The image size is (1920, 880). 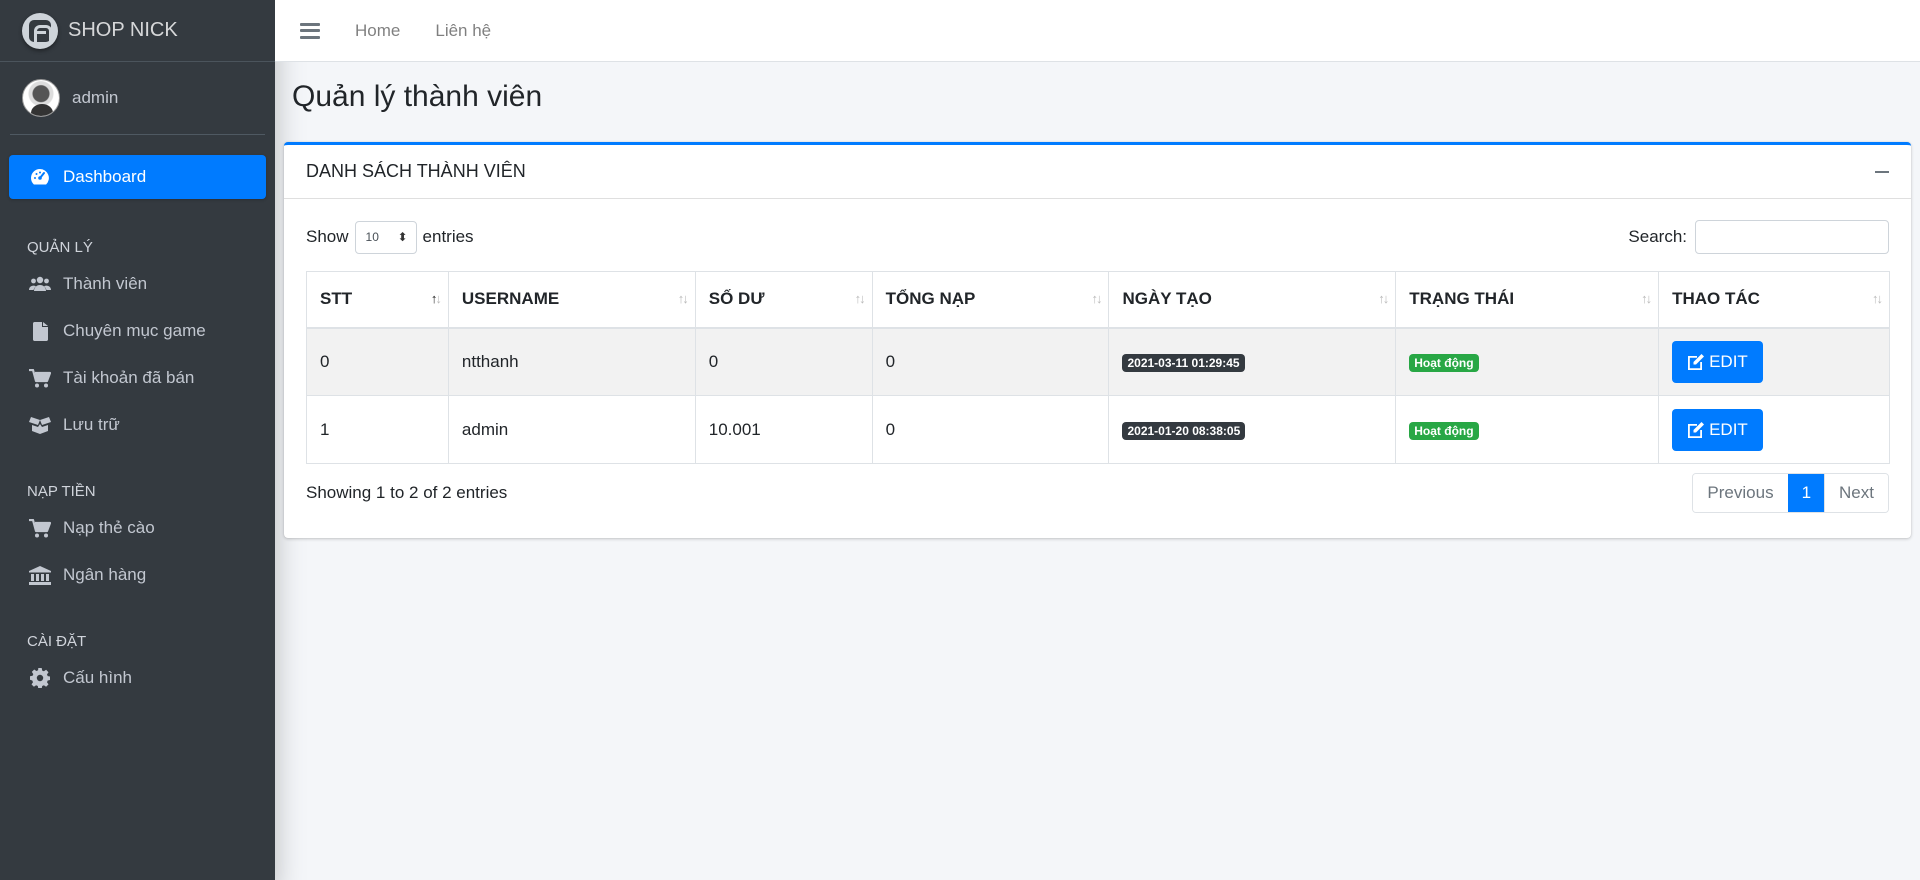 What do you see at coordinates (123, 30) in the screenshot?
I see `brand-name: SHOP NICK` at bounding box center [123, 30].